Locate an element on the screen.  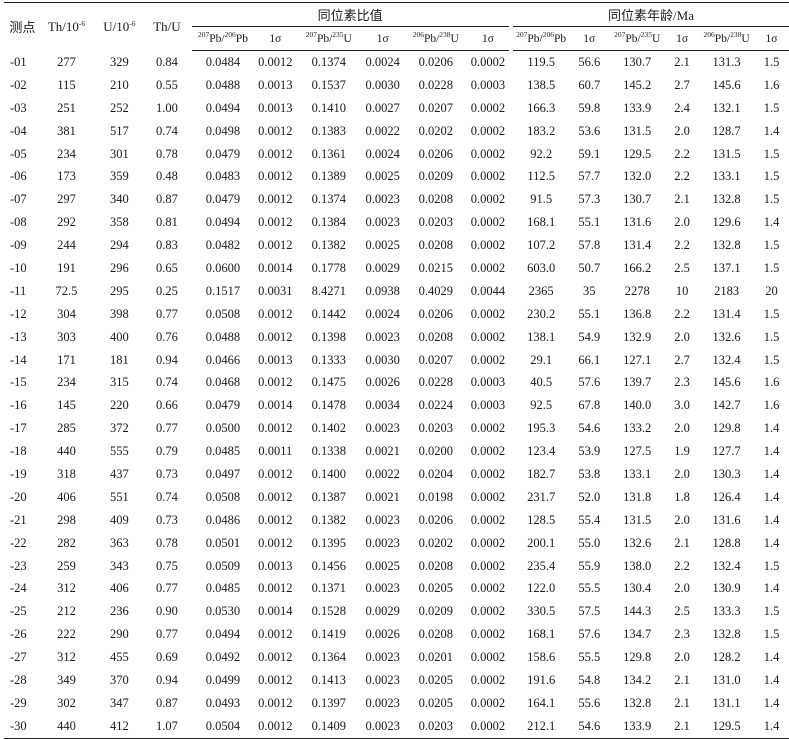
cell-age-pb206-u238: 131.5 is located at coordinates (726, 153).